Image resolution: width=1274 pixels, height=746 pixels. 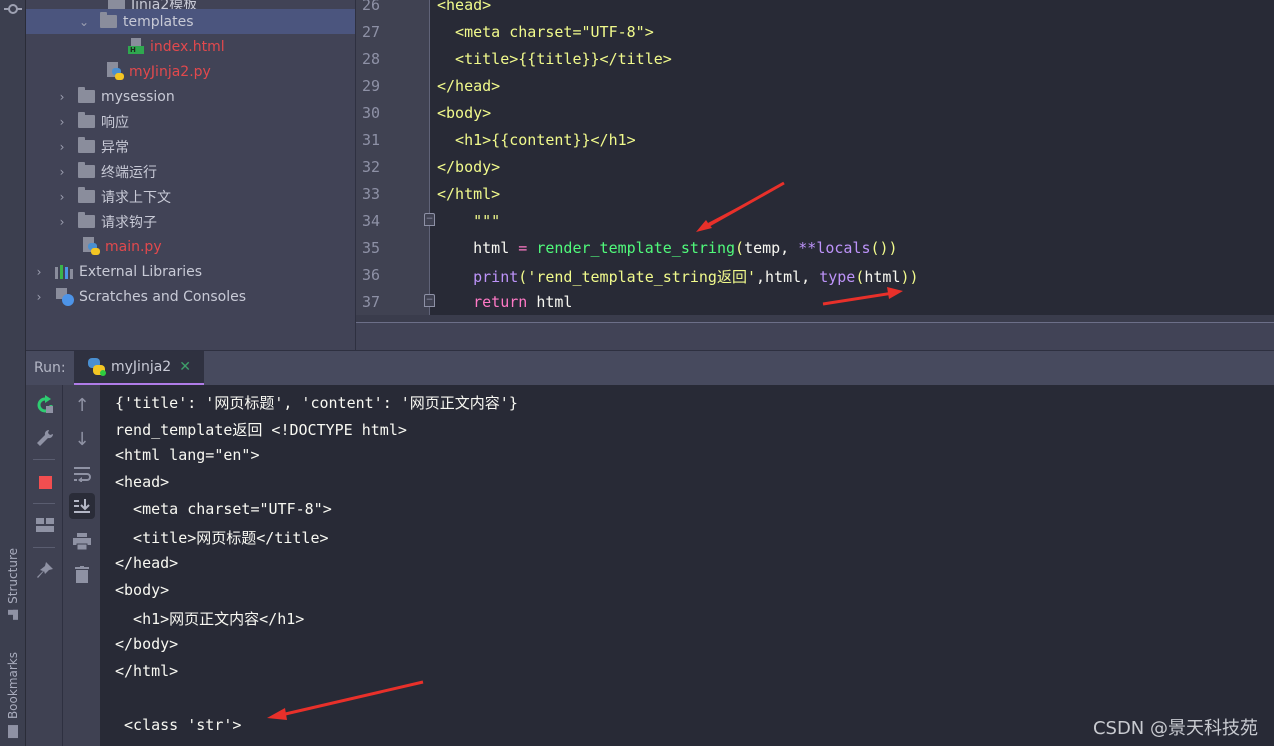 I want to click on arrow-up-icon: ↑, so click(x=82, y=405).